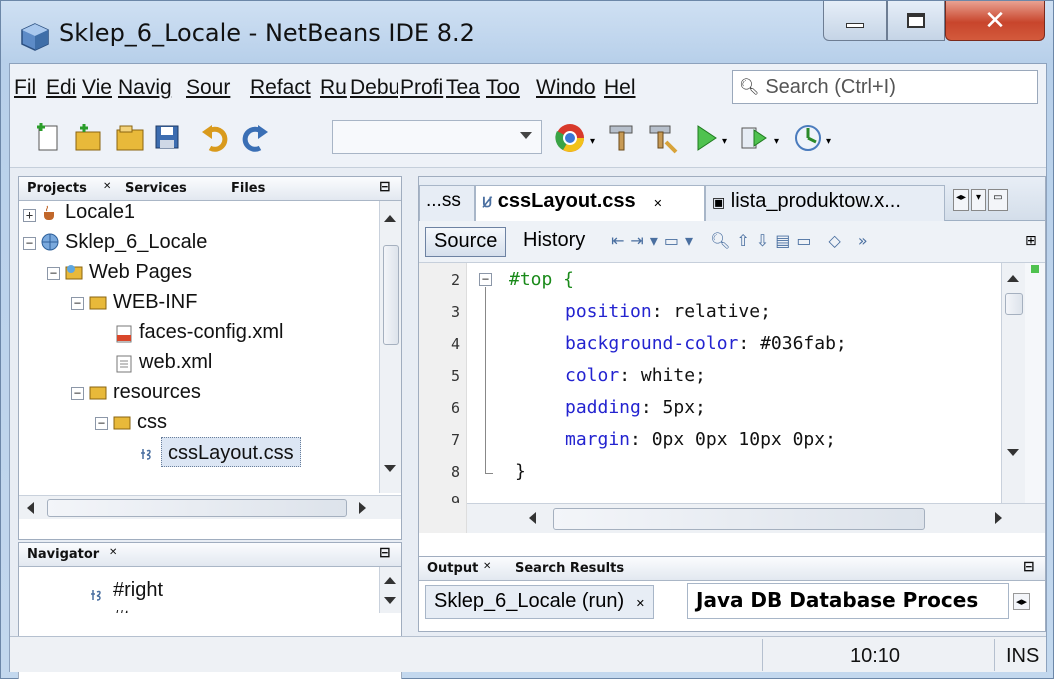 Image resolution: width=1054 pixels, height=679 pixels. I want to click on tree-node-csslayout: cssLayout.css, so click(231, 452).